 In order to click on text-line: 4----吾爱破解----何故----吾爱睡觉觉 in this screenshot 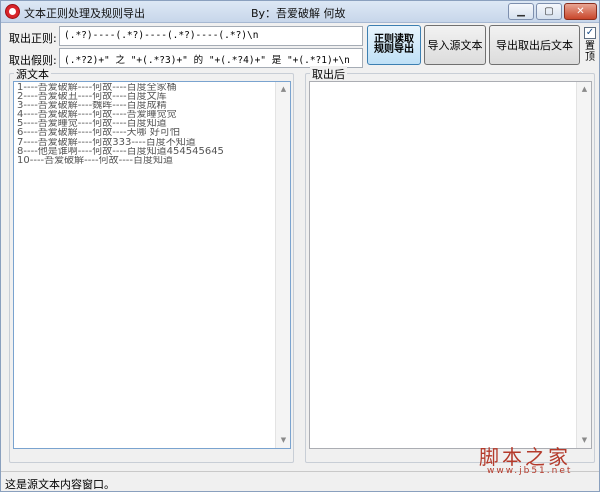, I will do `click(97, 115)`.